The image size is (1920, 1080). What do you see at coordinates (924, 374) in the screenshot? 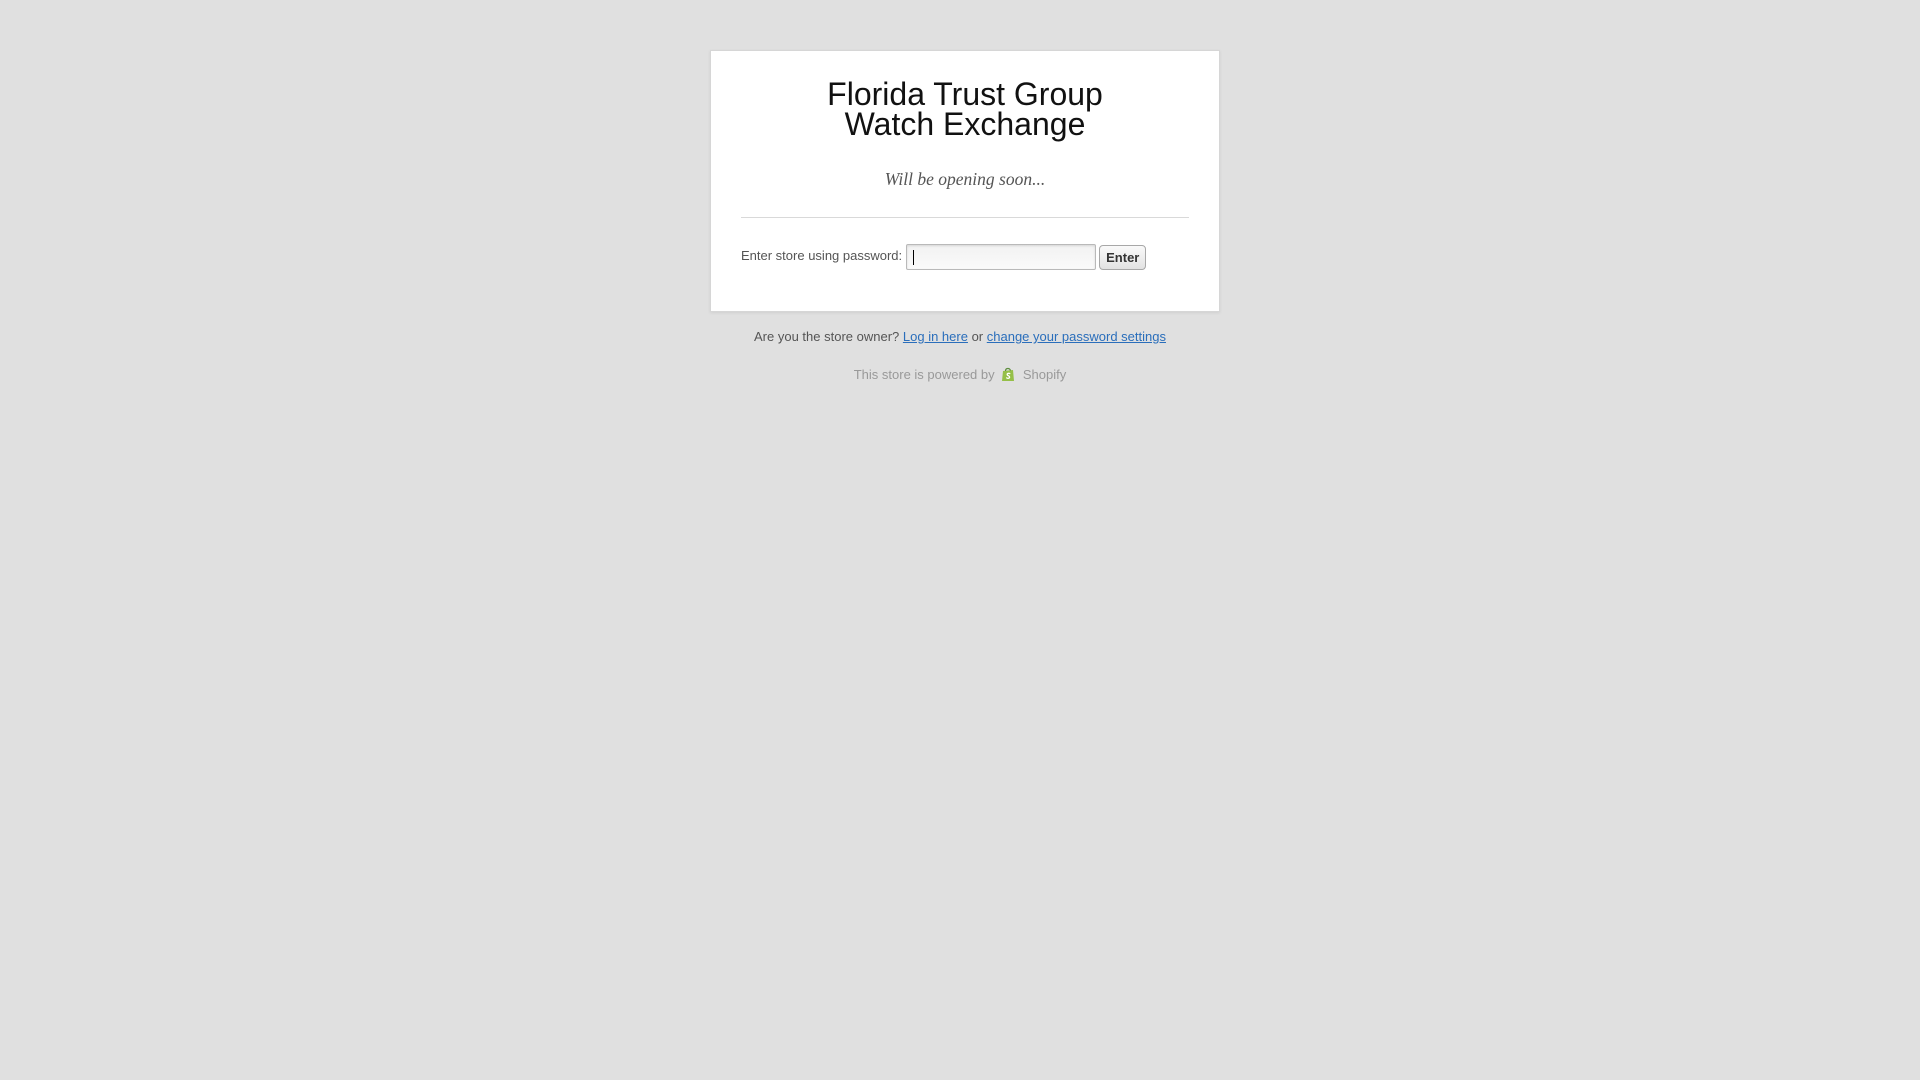
I see `powered-by-text: This store is powered by` at bounding box center [924, 374].